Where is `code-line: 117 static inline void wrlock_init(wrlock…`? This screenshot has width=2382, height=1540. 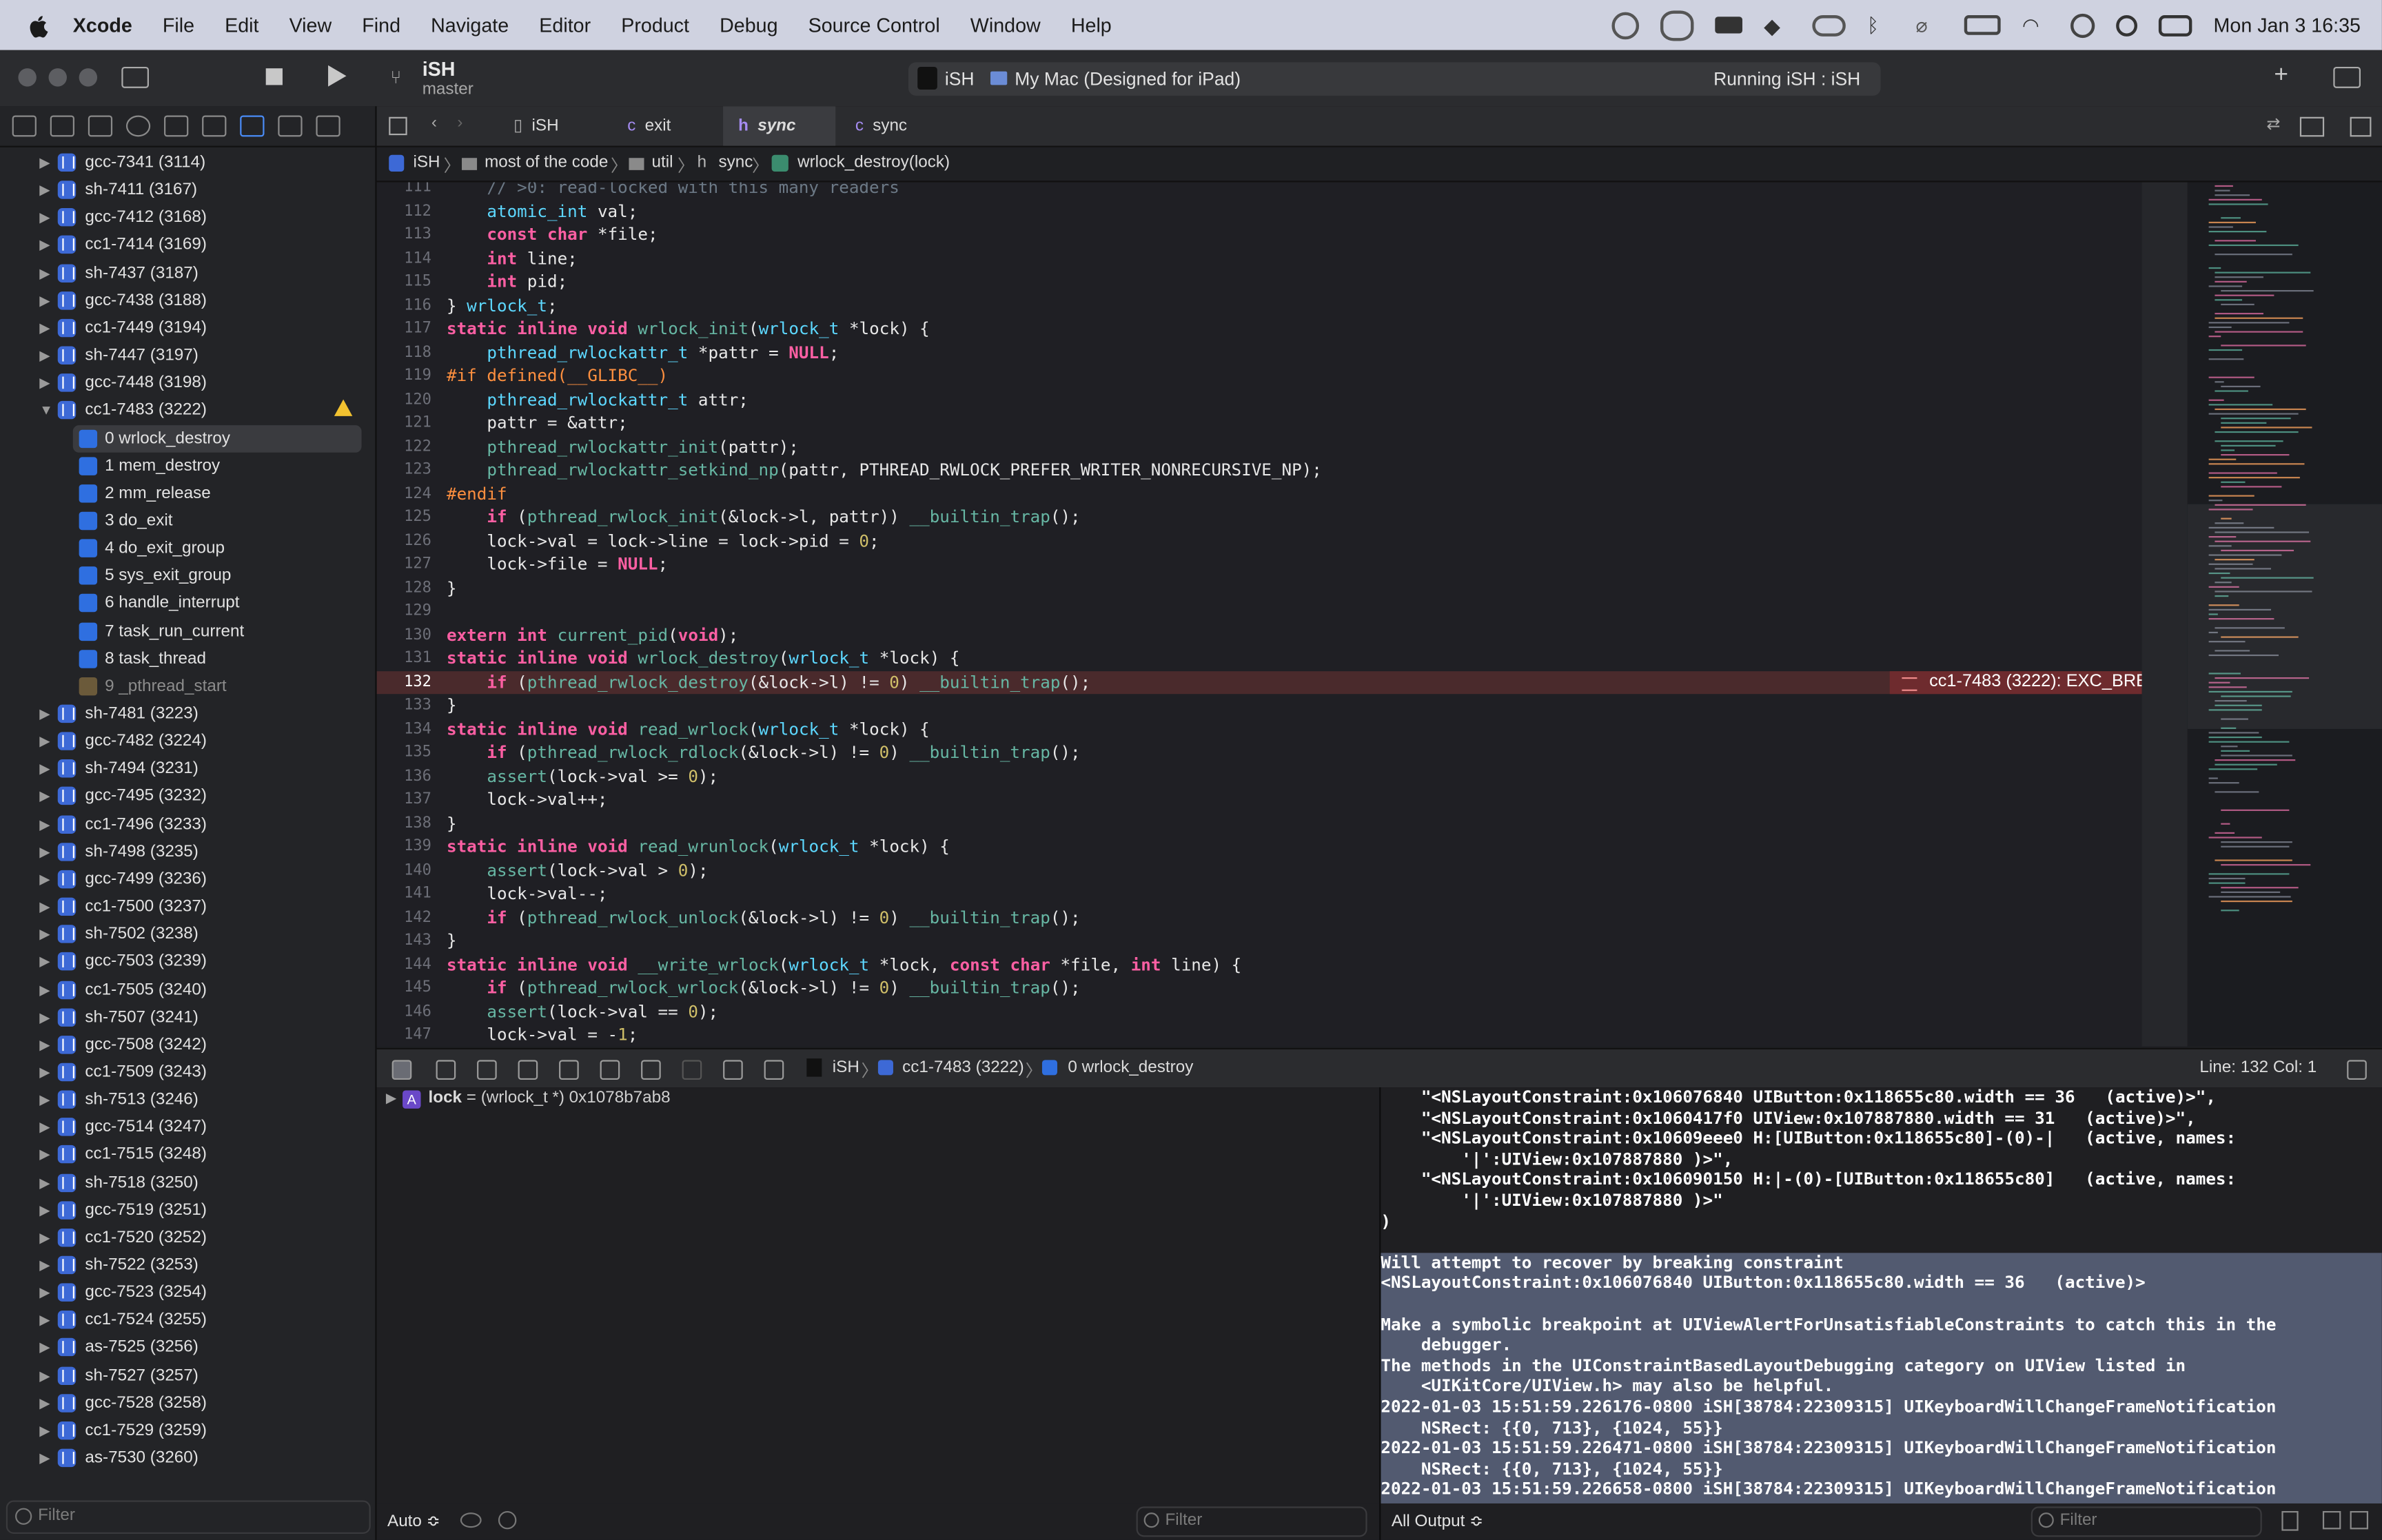 code-line: 117 static inline void wrlock_init(wrlock… is located at coordinates (1259, 329).